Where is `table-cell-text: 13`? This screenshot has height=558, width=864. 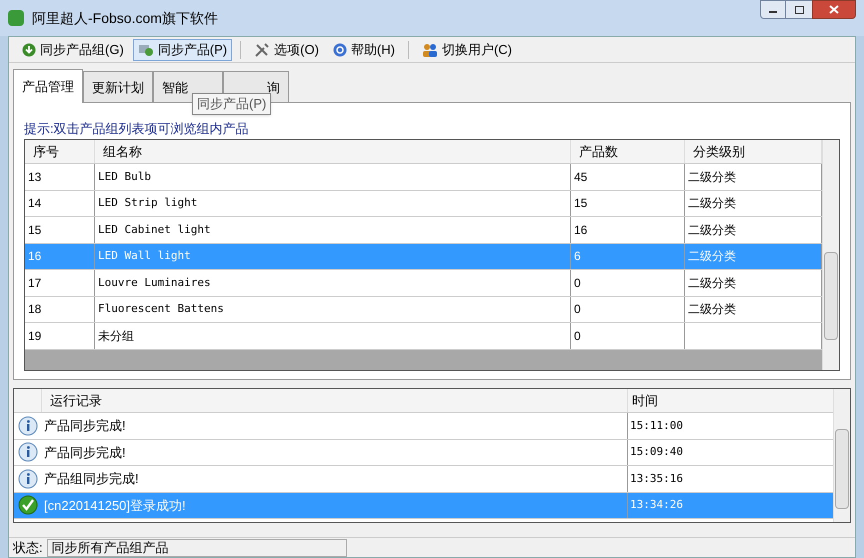 table-cell-text: 13 is located at coordinates (35, 177).